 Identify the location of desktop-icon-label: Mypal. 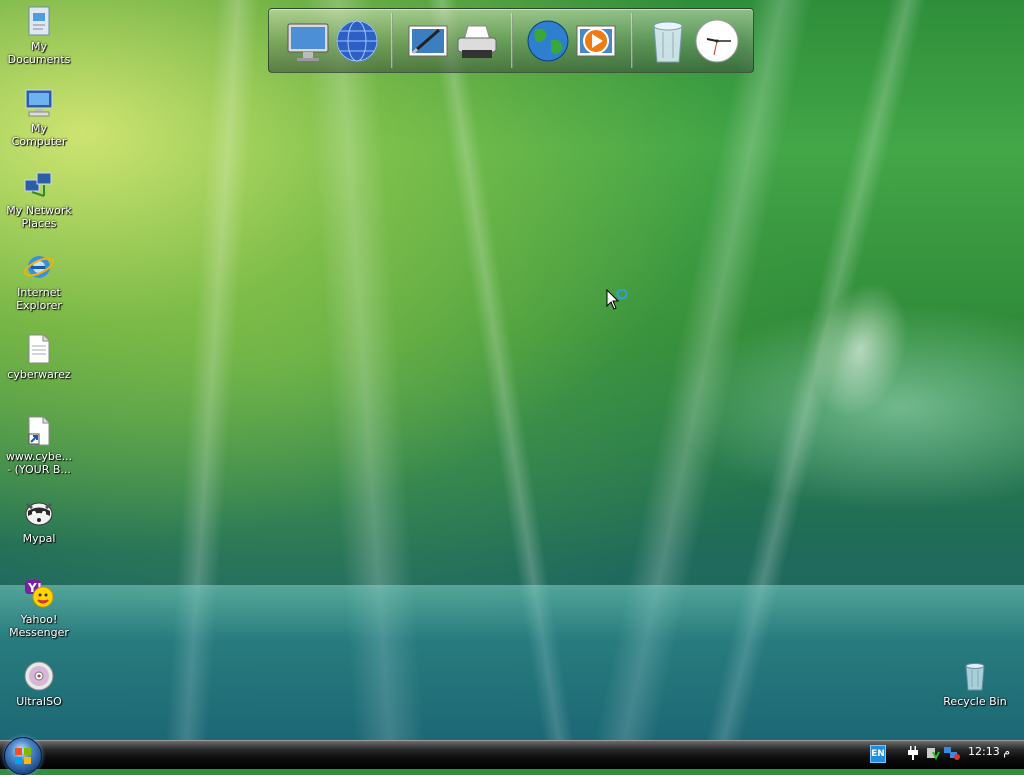
(39, 538).